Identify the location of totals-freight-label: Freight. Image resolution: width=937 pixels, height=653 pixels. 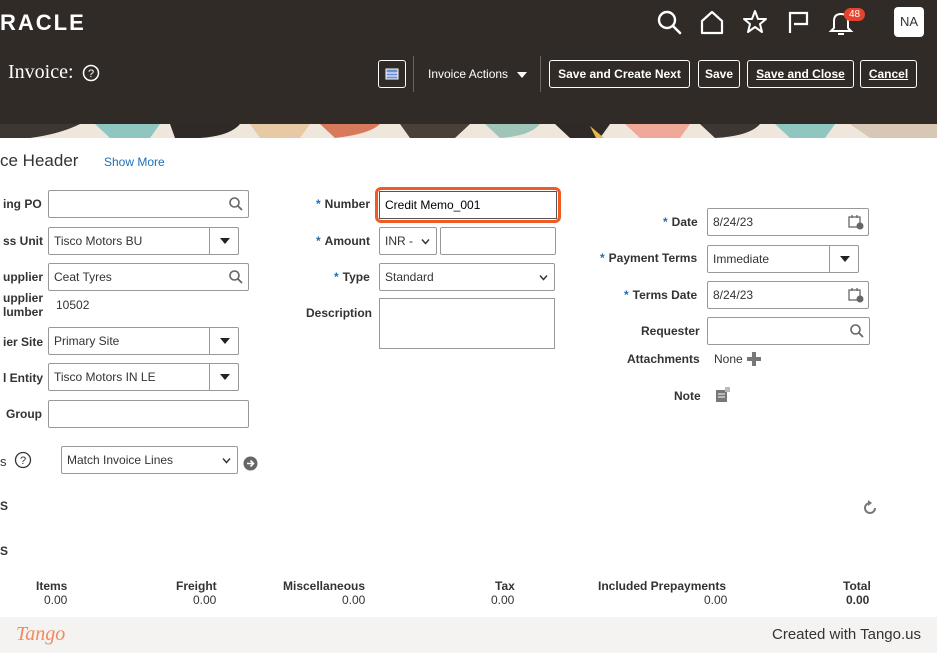
(196, 586).